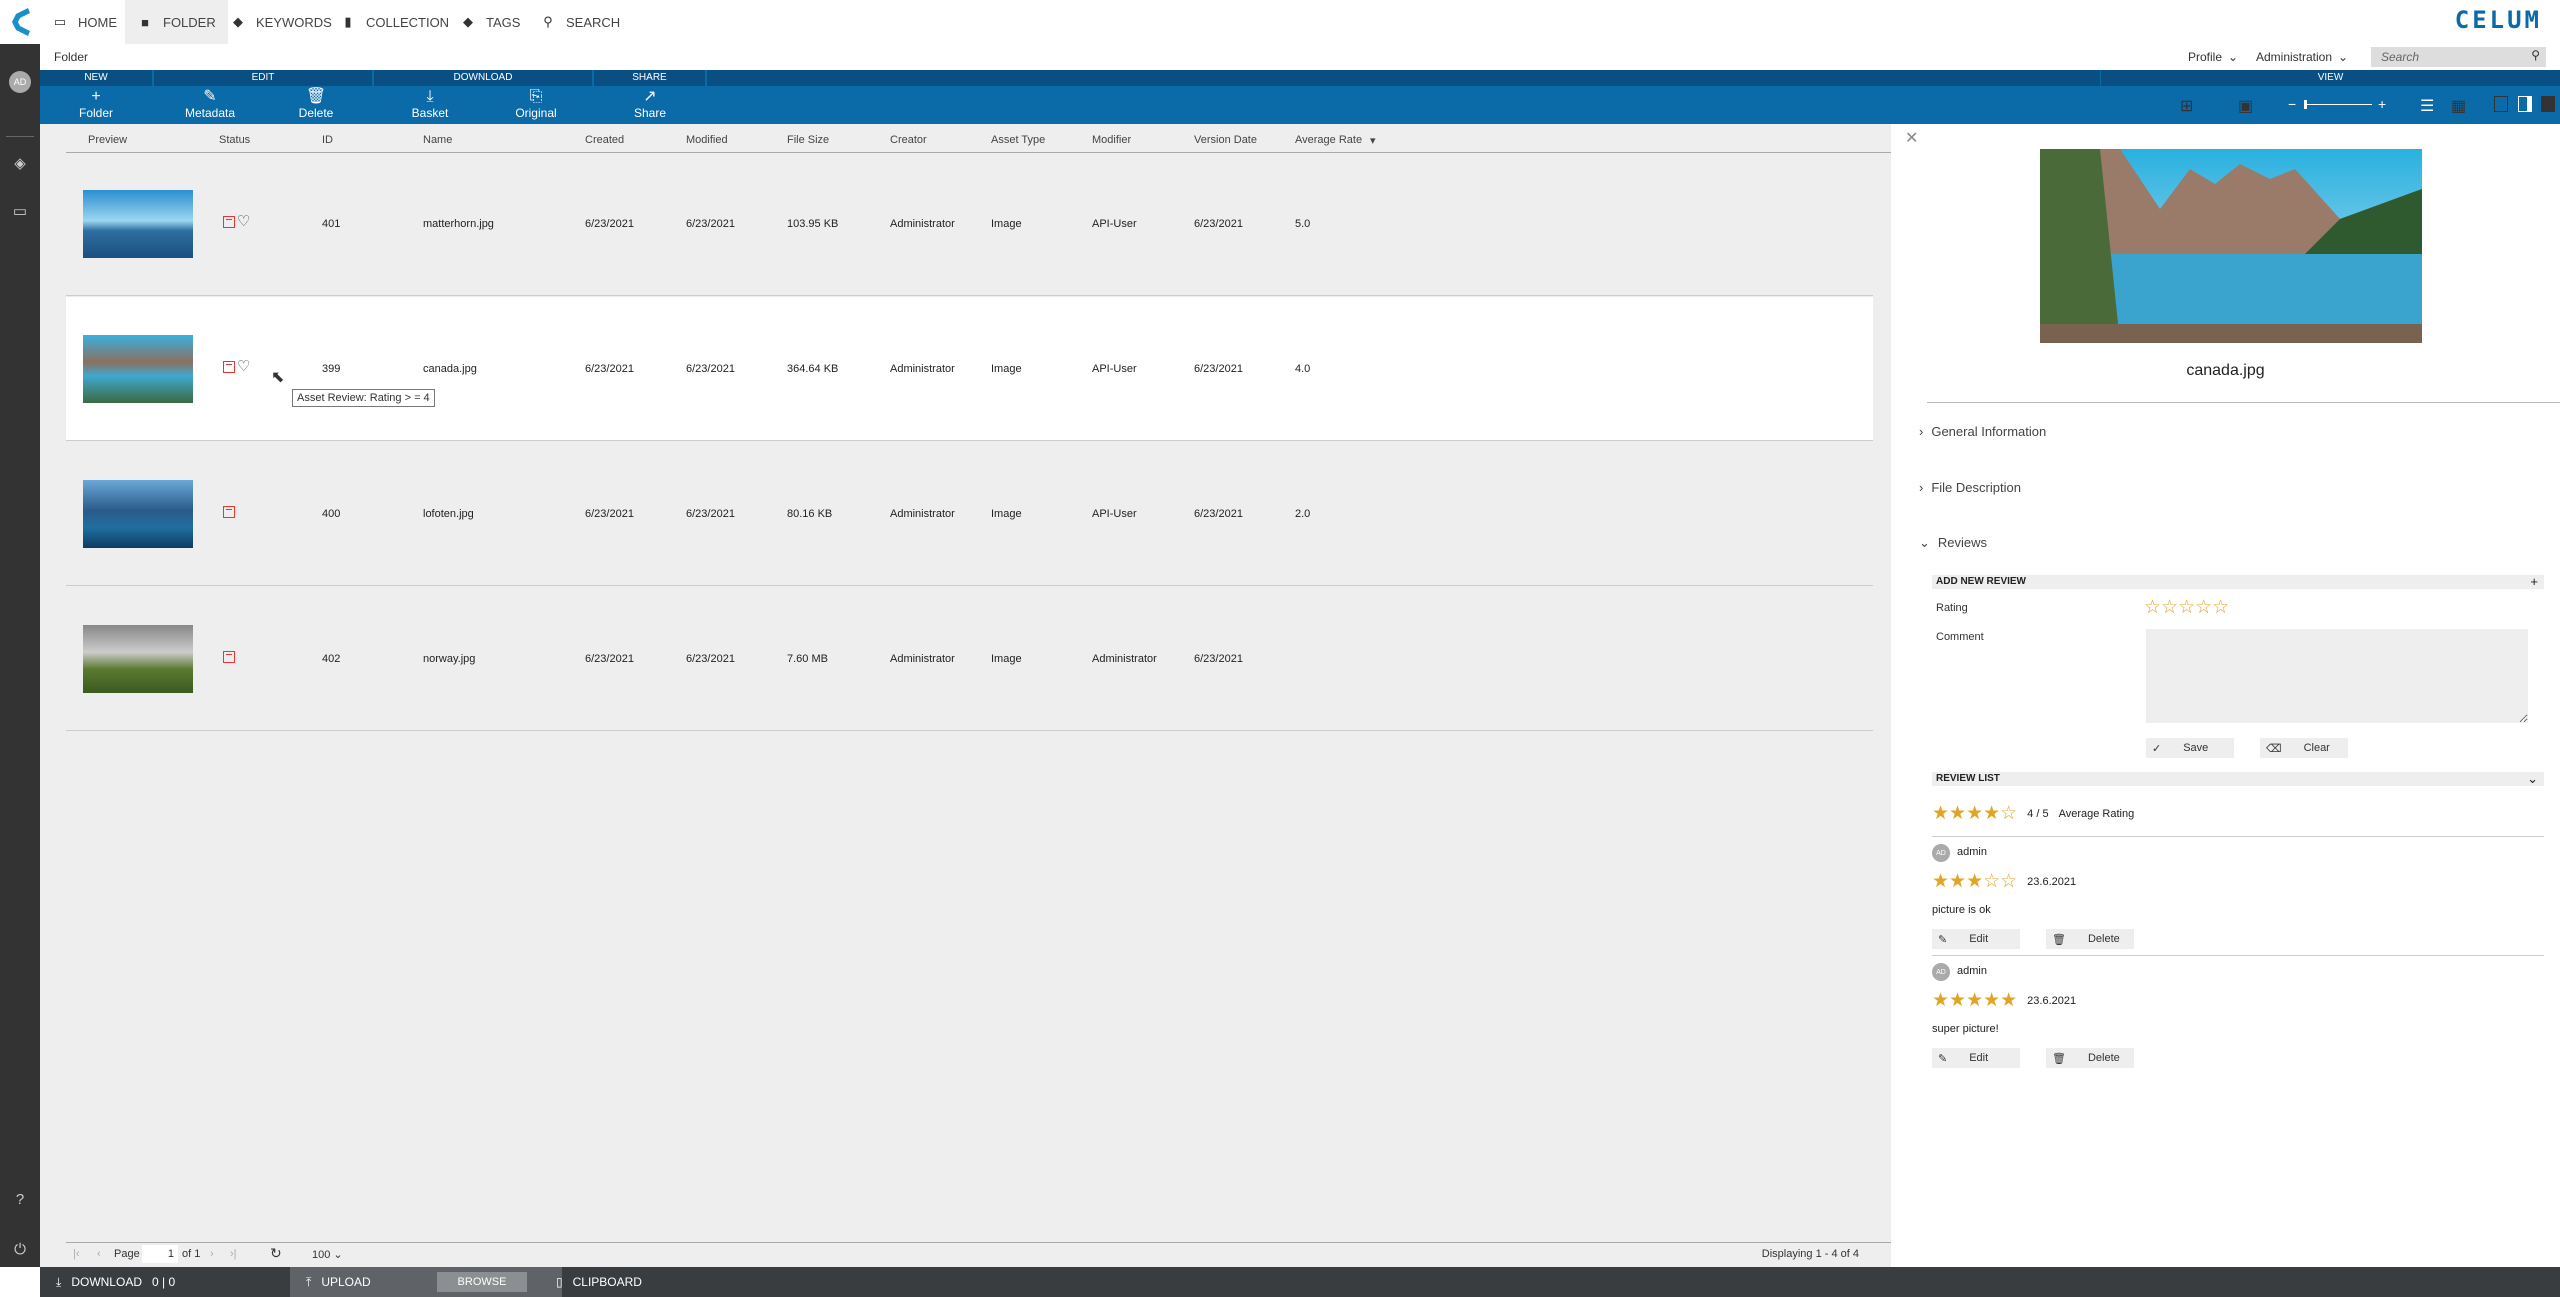 This screenshot has width=2560, height=1297. What do you see at coordinates (1303, 369) in the screenshot?
I see `cell-rate: 4.0` at bounding box center [1303, 369].